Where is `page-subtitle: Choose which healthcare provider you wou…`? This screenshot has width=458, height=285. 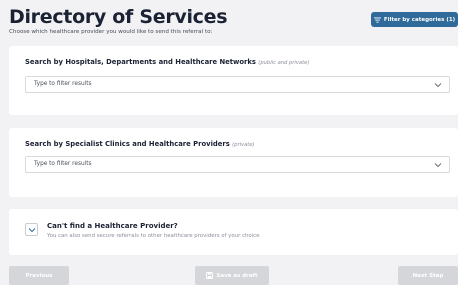 page-subtitle: Choose which healthcare provider you wou… is located at coordinates (111, 32).